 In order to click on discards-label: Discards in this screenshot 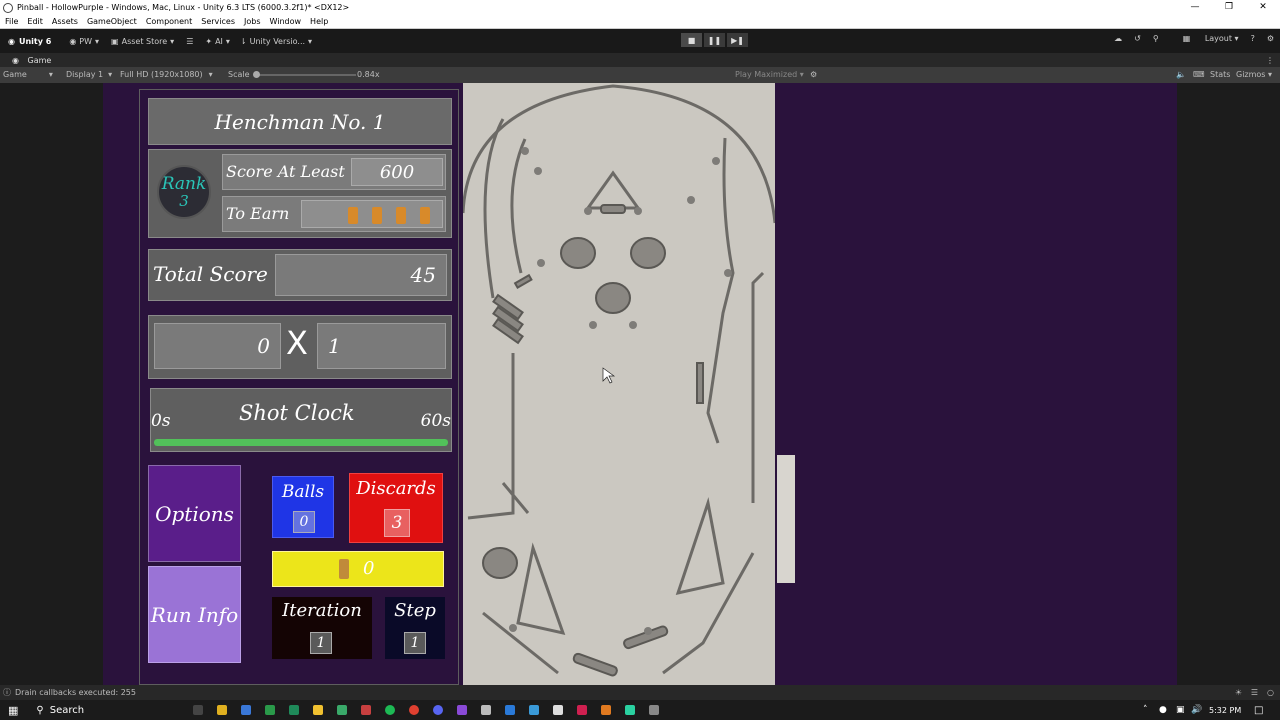, I will do `click(396, 488)`.